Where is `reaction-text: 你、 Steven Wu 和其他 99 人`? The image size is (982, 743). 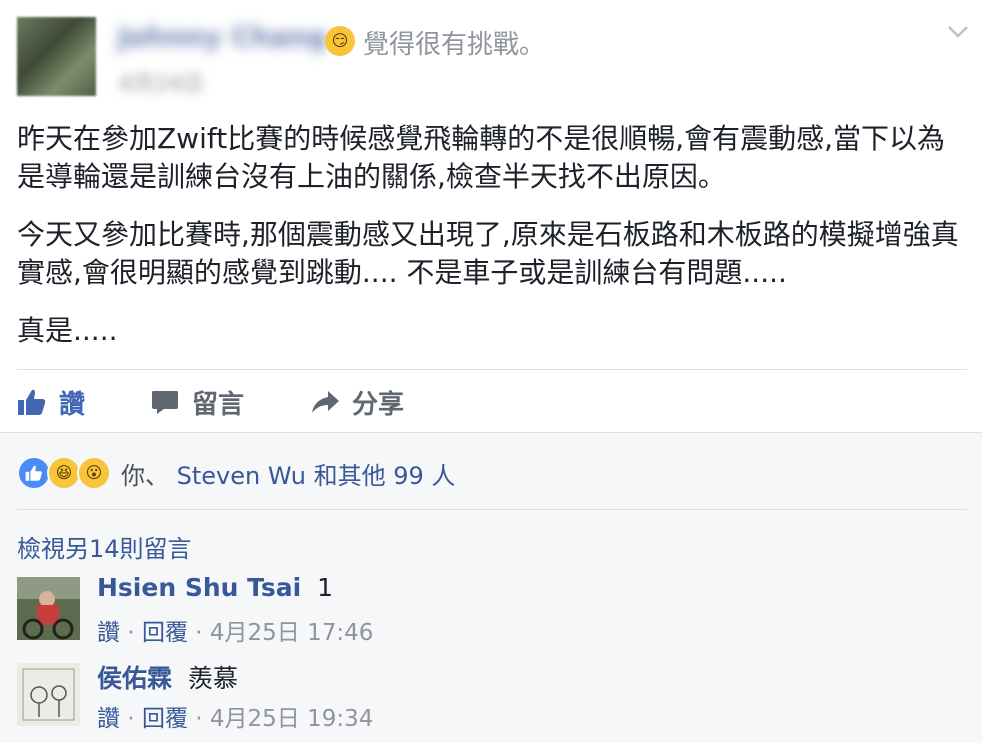 reaction-text: 你、 Steven Wu 和其他 99 人 is located at coordinates (288, 473).